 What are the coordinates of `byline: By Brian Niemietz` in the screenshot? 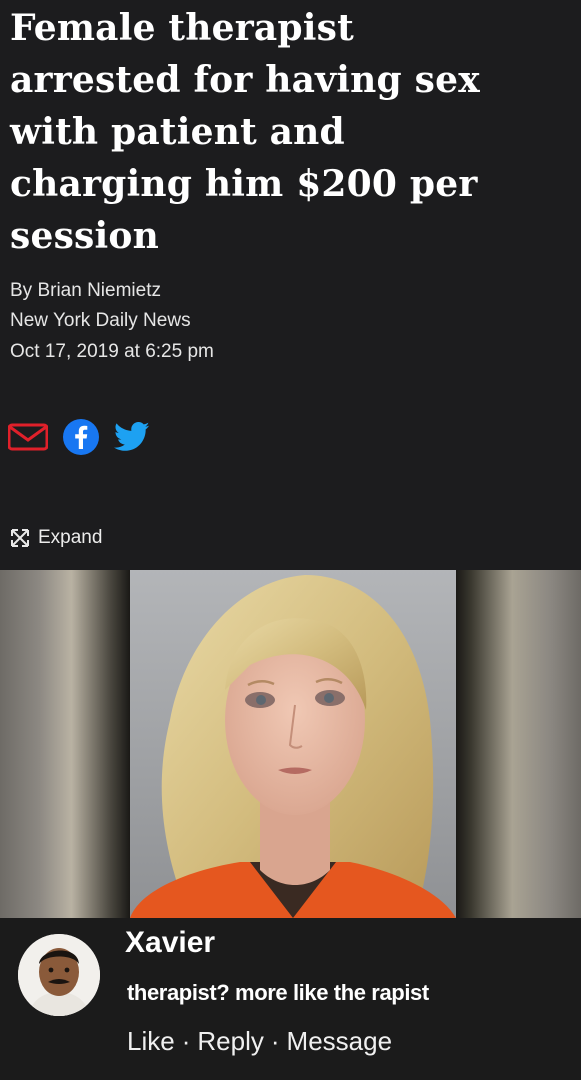 It's located at (85, 290).